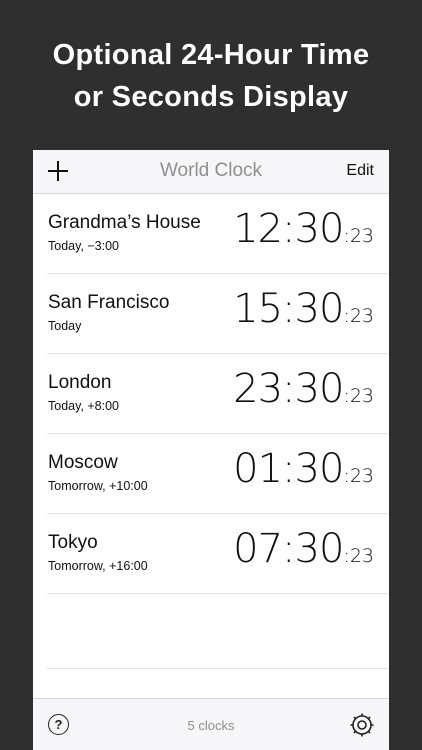 Image resolution: width=422 pixels, height=750 pixels. I want to click on time-offset: Today, +8:00, so click(84, 406).